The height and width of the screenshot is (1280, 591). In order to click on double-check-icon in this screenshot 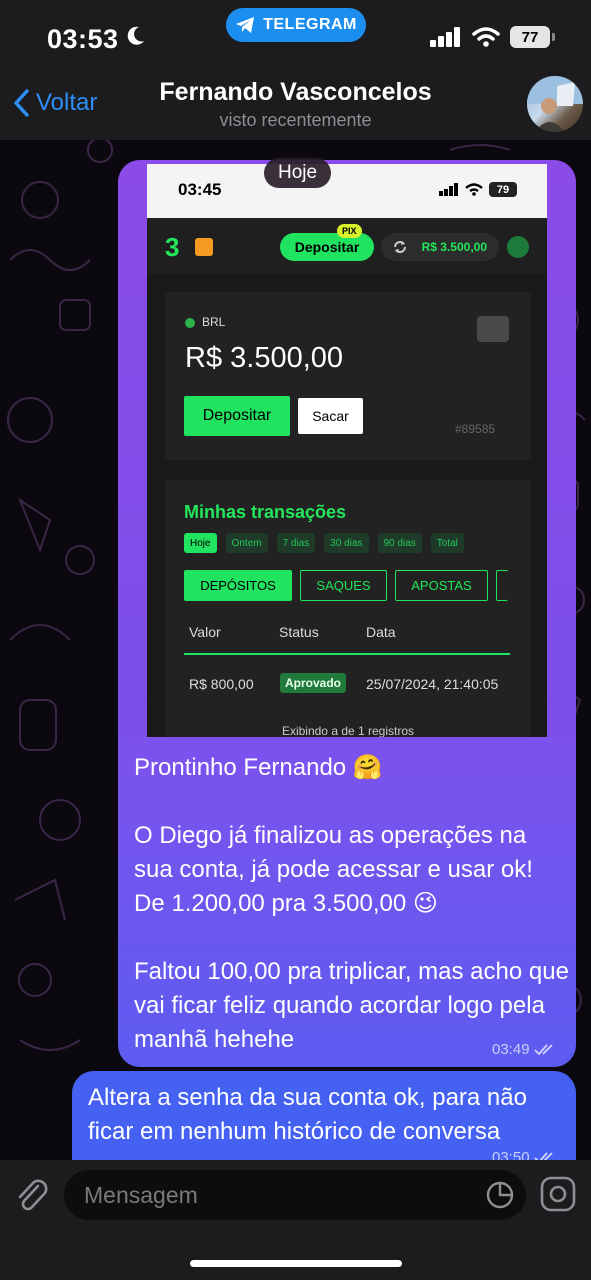, I will do `click(543, 1049)`.